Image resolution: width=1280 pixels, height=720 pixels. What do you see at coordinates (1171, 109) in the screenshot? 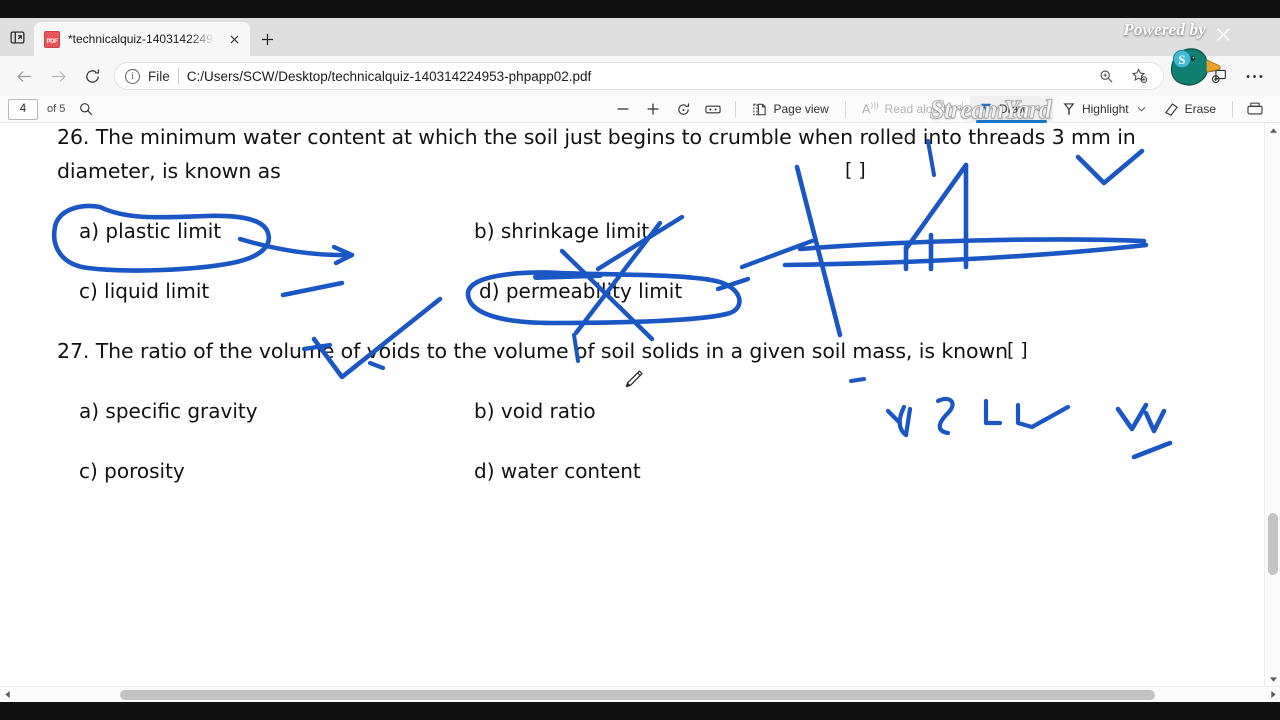
I see `eraser-icon` at bounding box center [1171, 109].